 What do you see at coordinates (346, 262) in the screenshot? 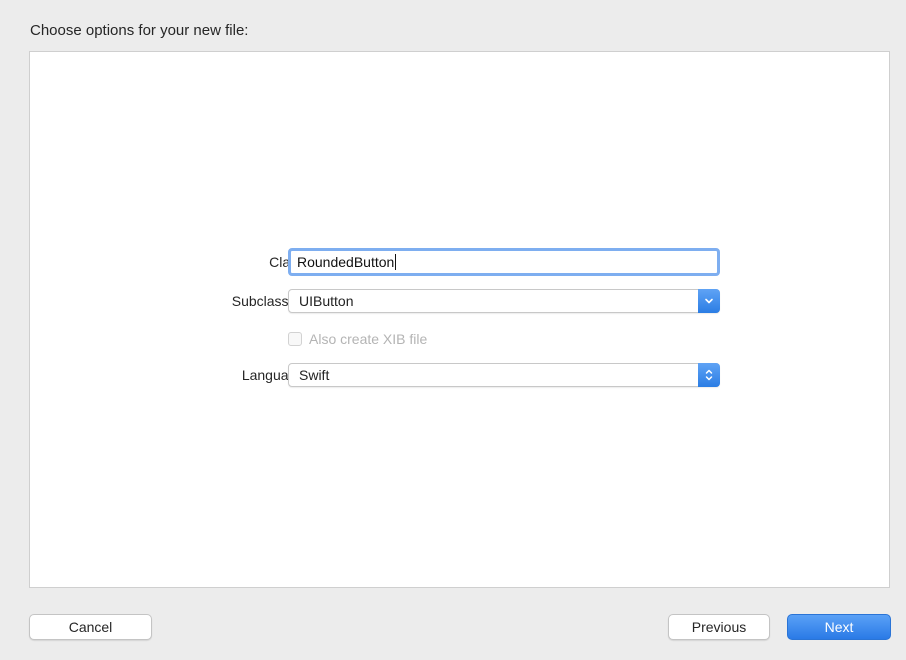
I see `class-name-value: RoundedButton` at bounding box center [346, 262].